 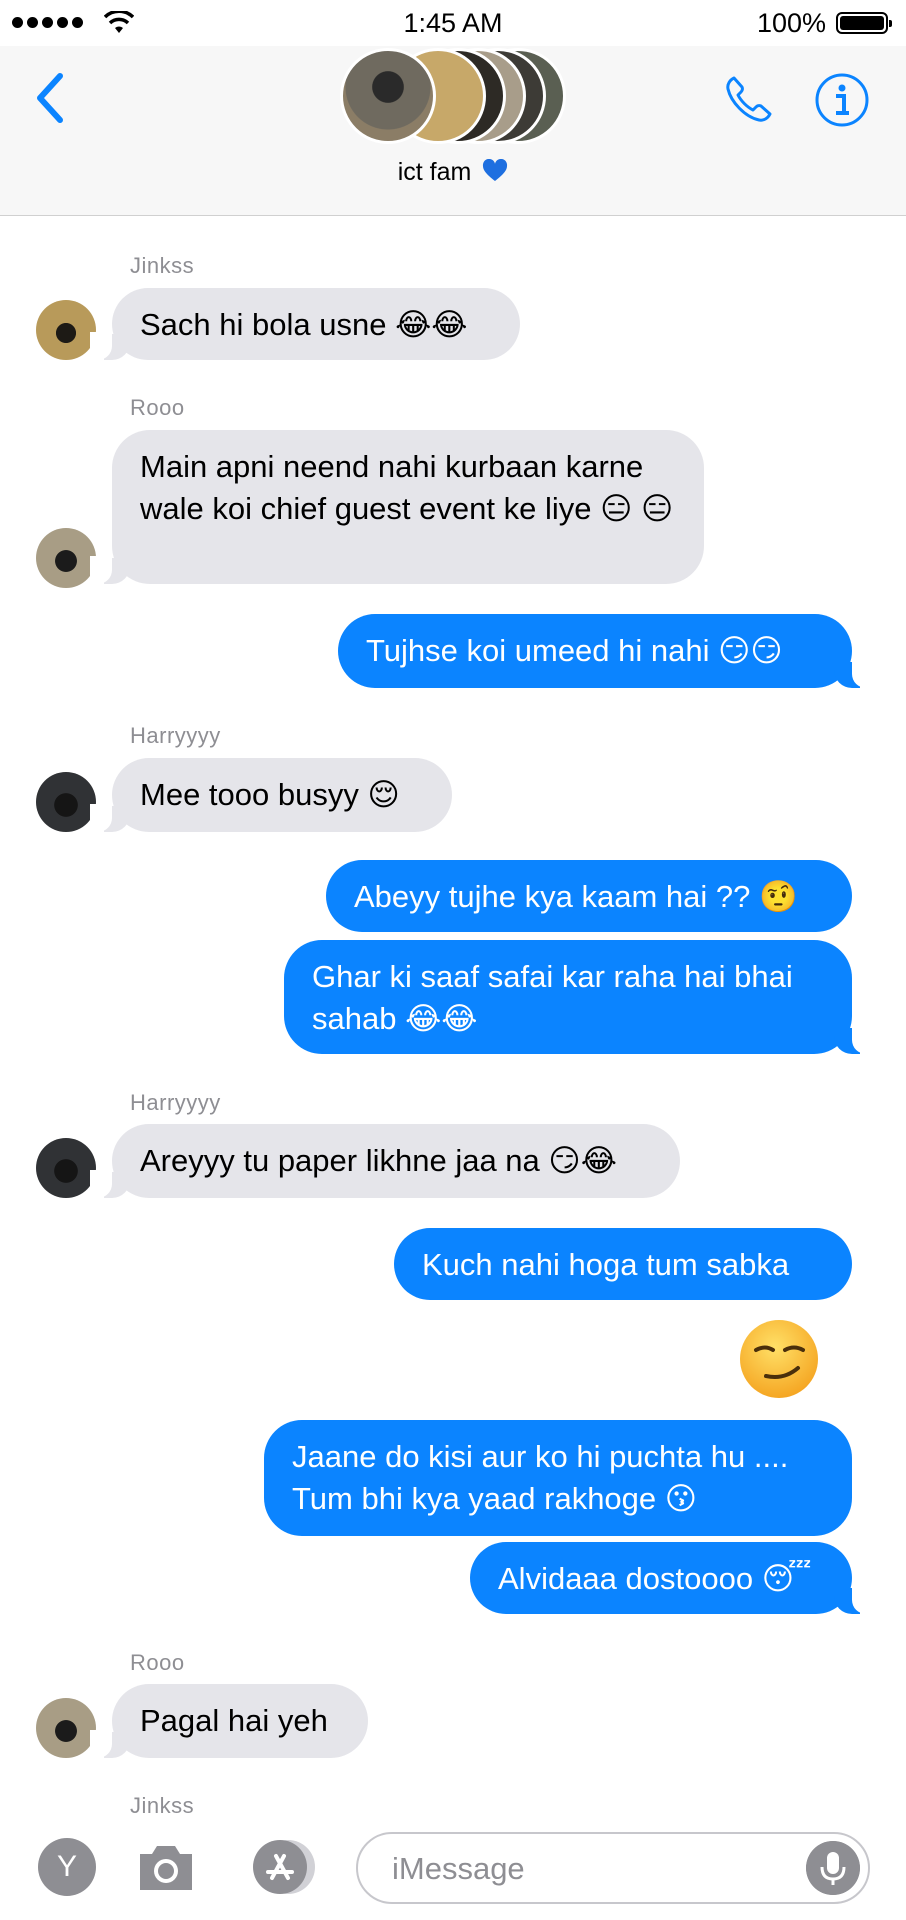 I want to click on incoming-message-bubble: Areyyy tu paper likhne jaa na 😏😂, so click(x=385, y=1161).